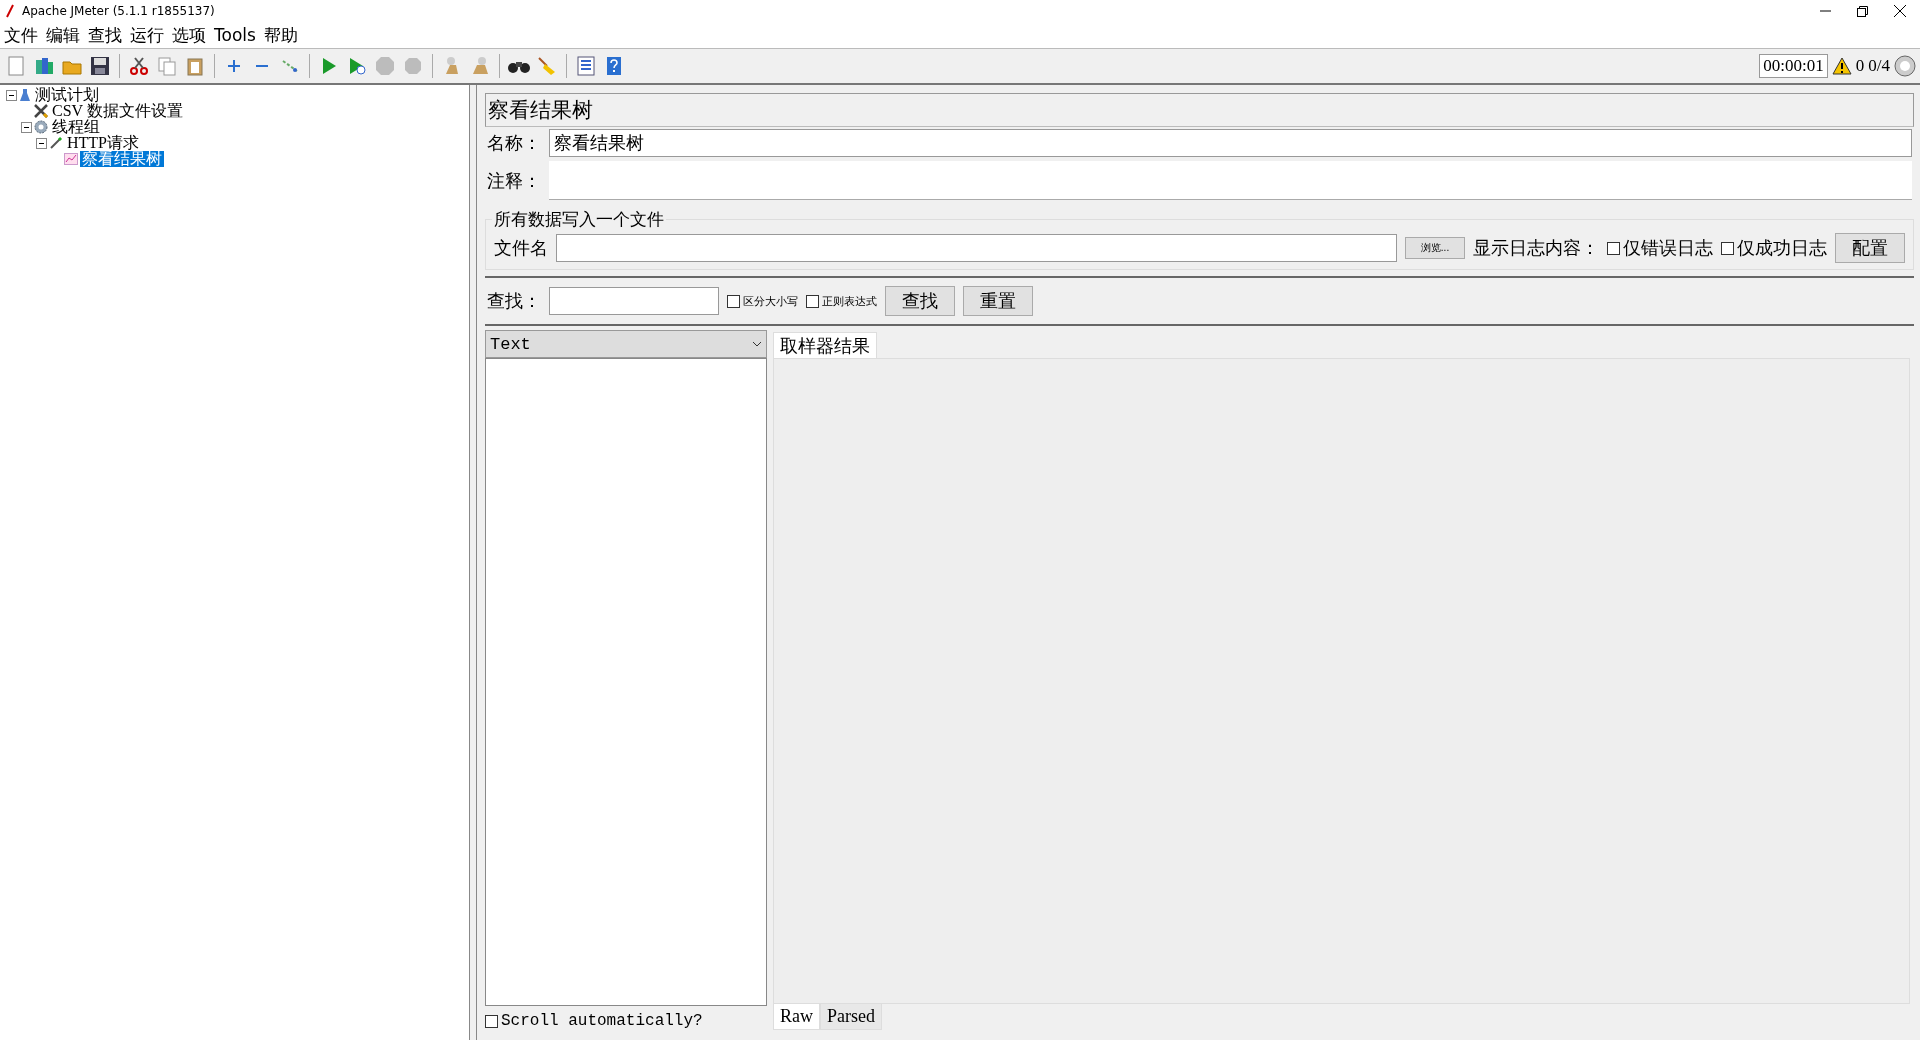 The image size is (1920, 1040). What do you see at coordinates (1860, 66) in the screenshot?
I see `error-count: 0` at bounding box center [1860, 66].